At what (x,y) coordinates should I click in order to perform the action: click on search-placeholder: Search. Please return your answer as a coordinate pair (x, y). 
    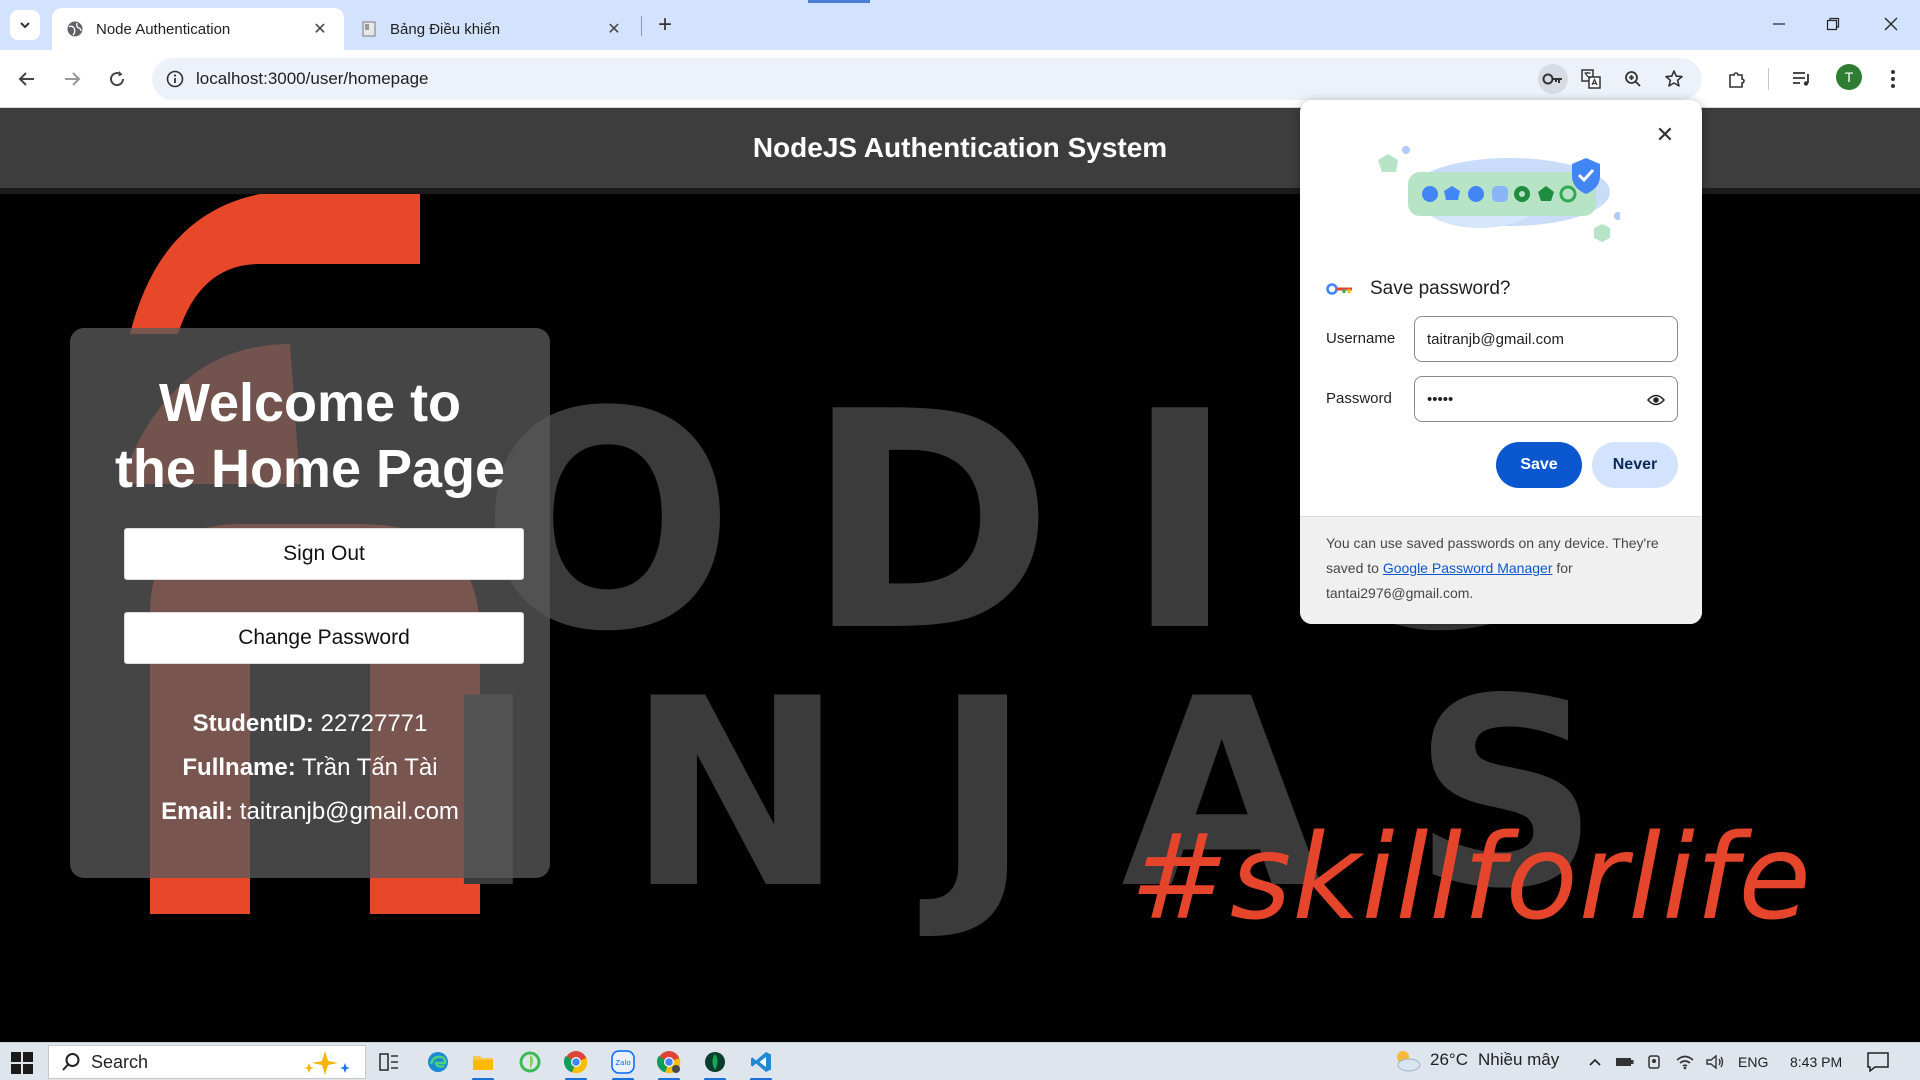
    Looking at the image, I should click on (120, 1061).